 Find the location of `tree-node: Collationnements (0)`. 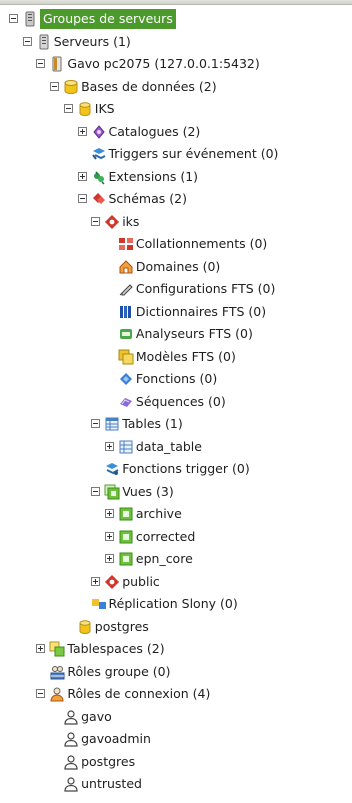

tree-node: Collationnements (0) is located at coordinates (176, 244).